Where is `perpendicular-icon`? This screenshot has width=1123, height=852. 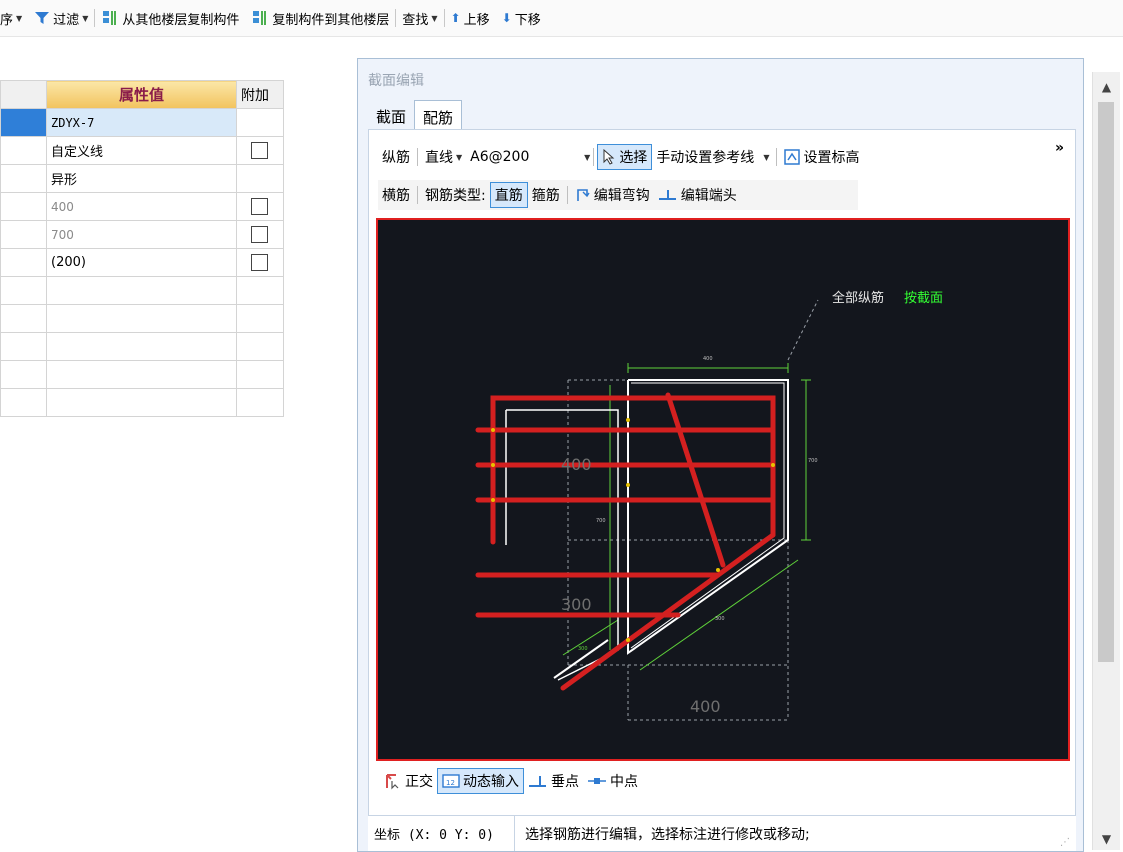
perpendicular-icon is located at coordinates (537, 781).